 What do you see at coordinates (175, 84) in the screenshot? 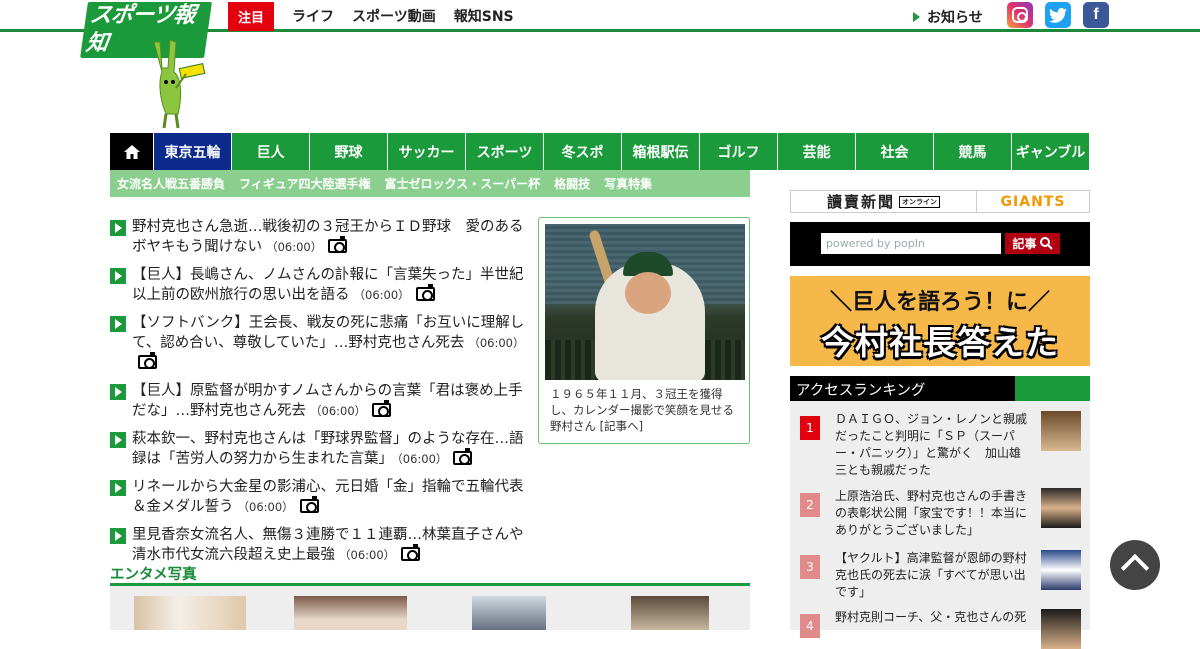
I see `mascot-image` at bounding box center [175, 84].